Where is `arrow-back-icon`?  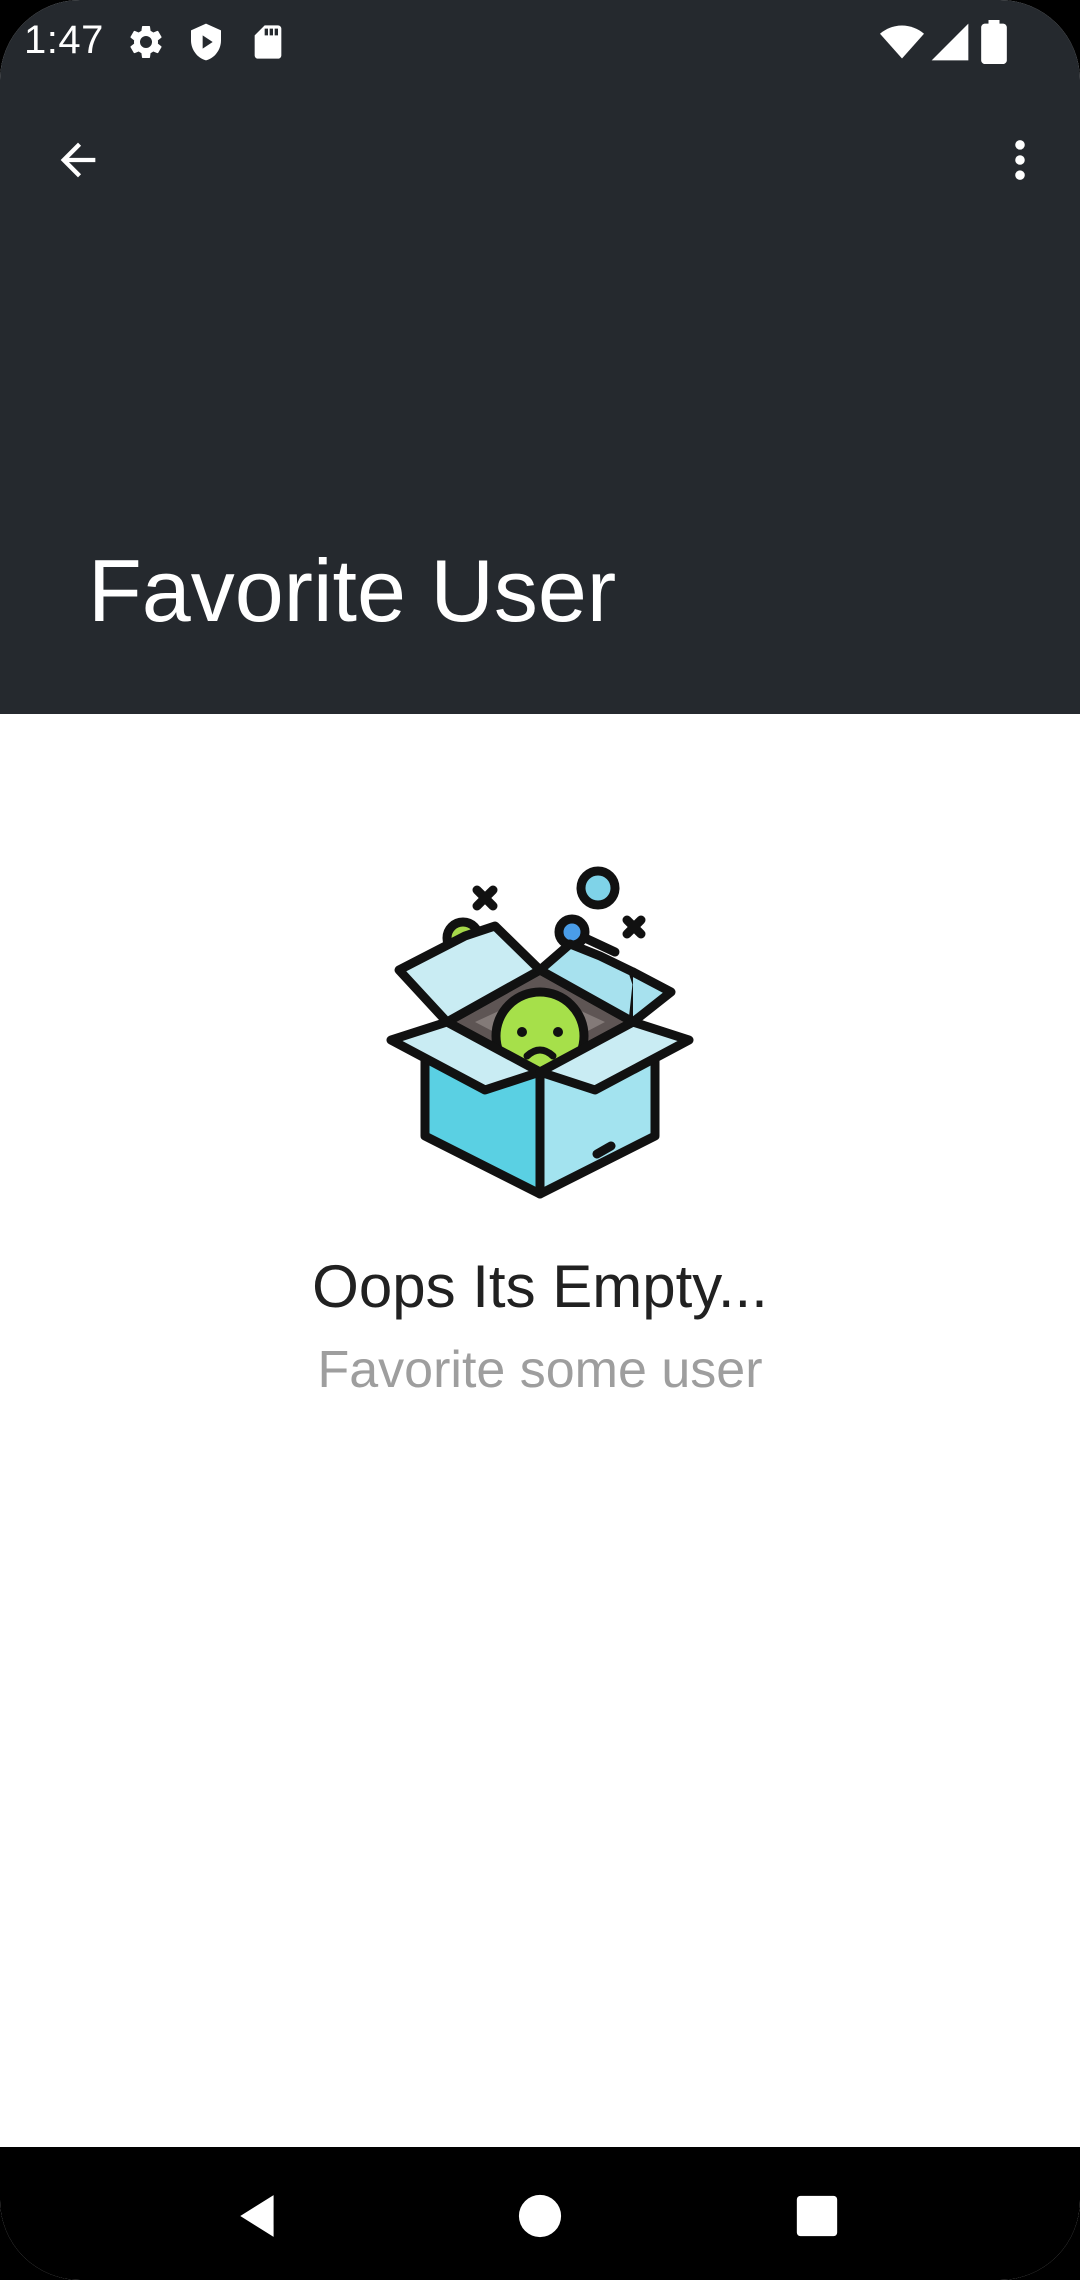 arrow-back-icon is located at coordinates (78, 160).